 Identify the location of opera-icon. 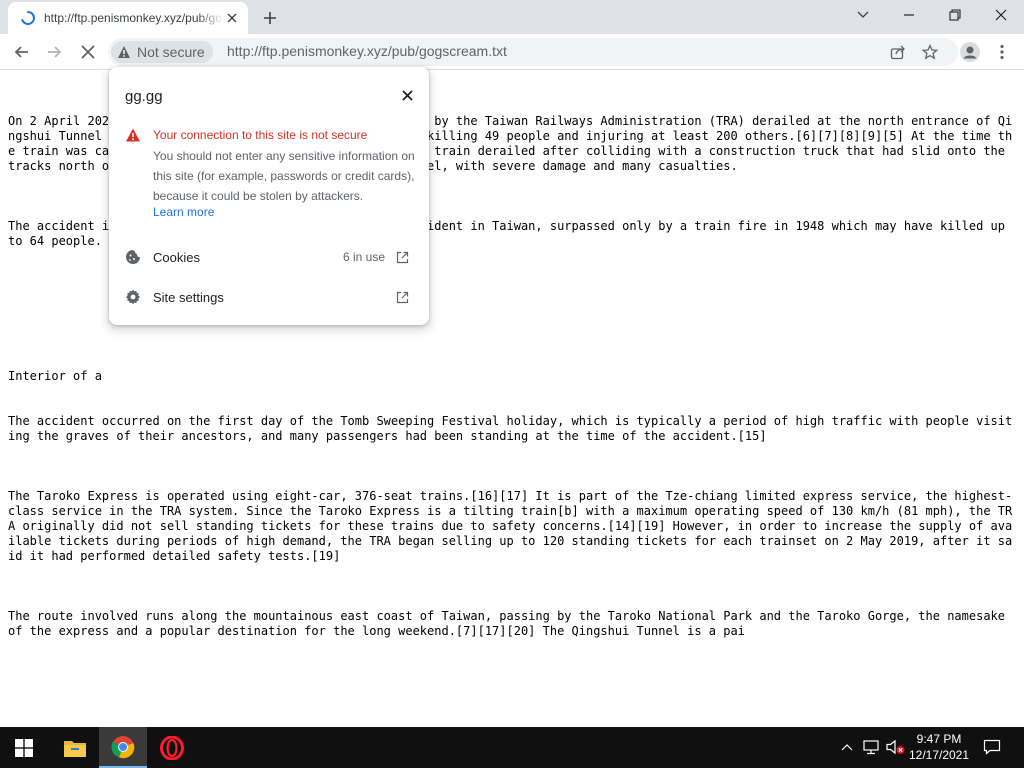
(172, 747).